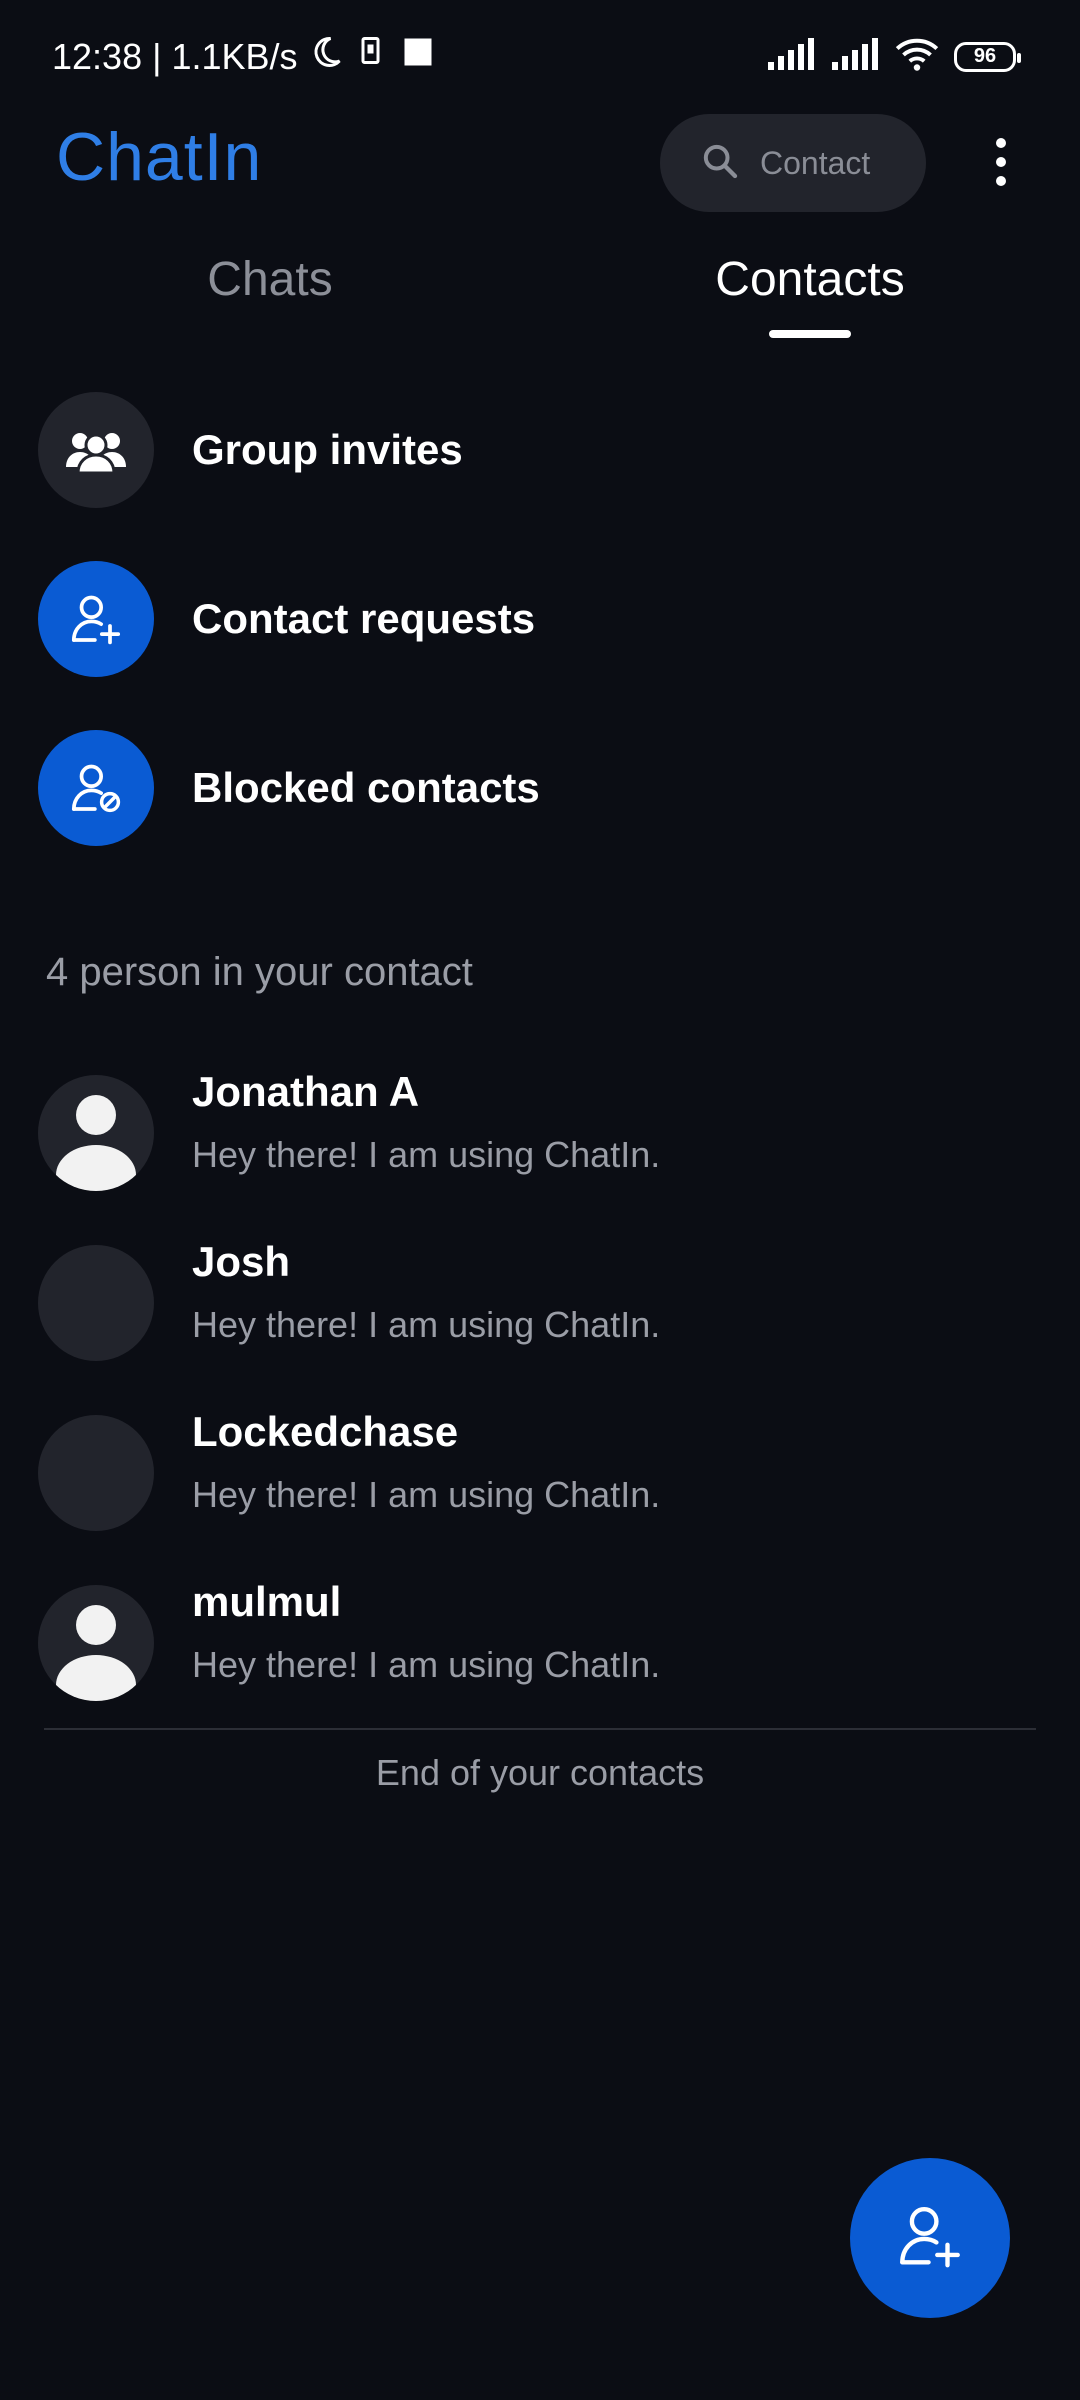 The height and width of the screenshot is (2400, 1080). I want to click on list-divider, so click(540, 1729).